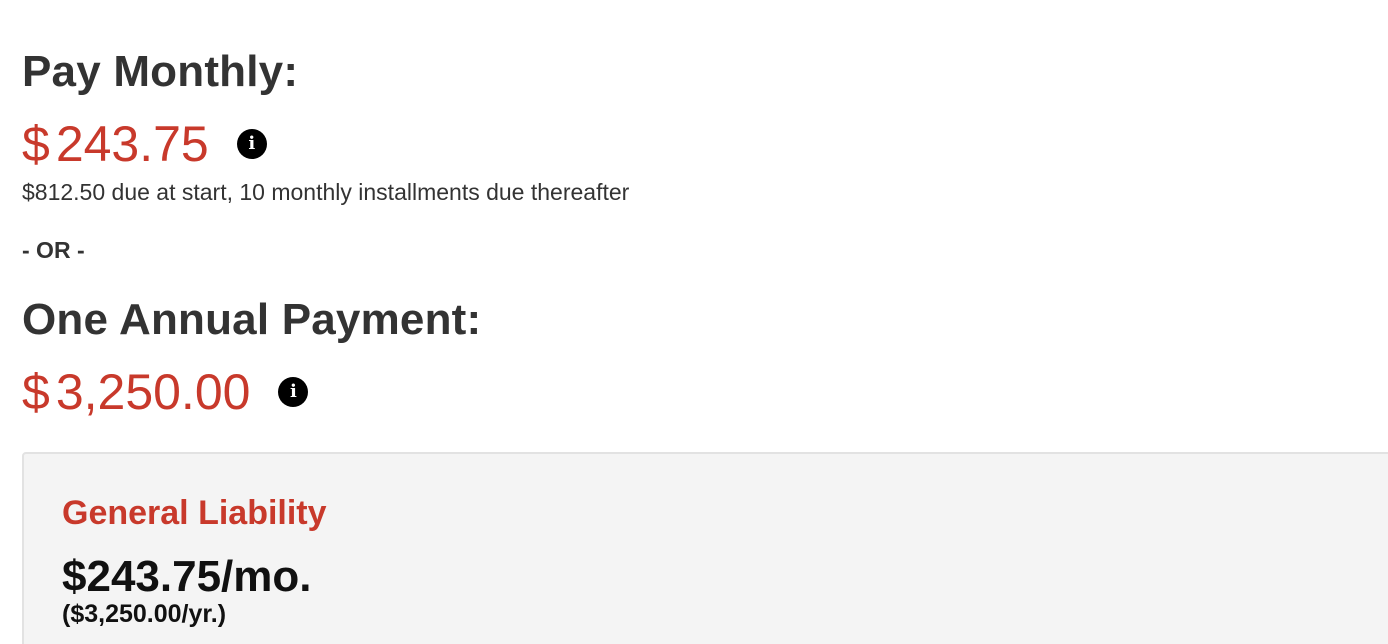 This screenshot has height=644, width=1388. What do you see at coordinates (252, 319) in the screenshot?
I see `annual-payment-heading: One Annual Payment:` at bounding box center [252, 319].